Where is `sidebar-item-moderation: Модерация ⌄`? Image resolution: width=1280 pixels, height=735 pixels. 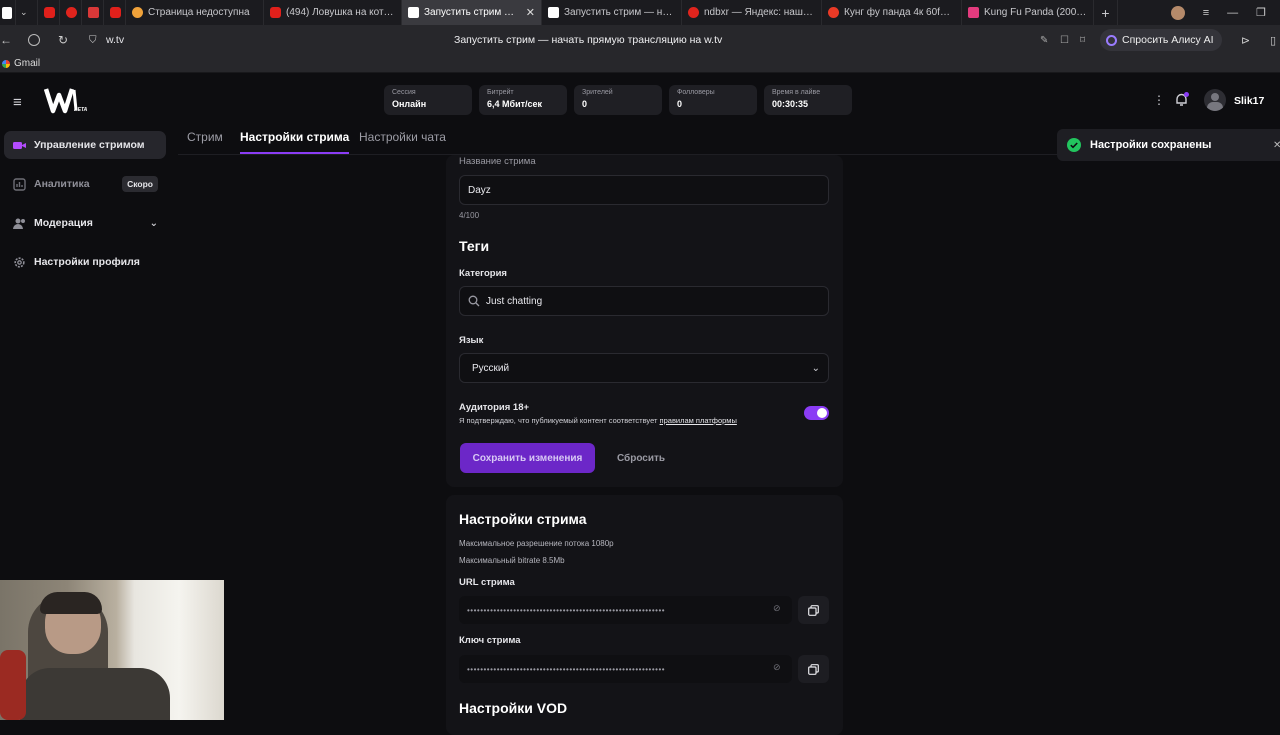 sidebar-item-moderation: Модерация ⌄ is located at coordinates (85, 223).